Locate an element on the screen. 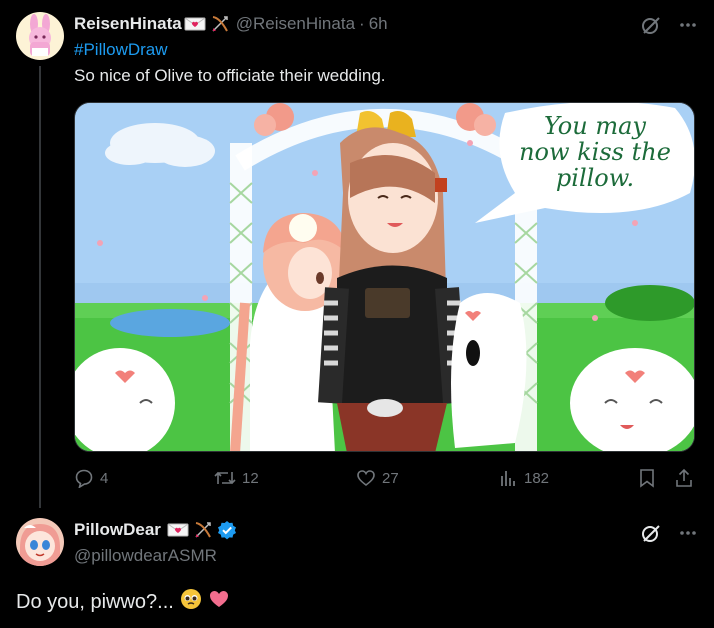 This screenshot has width=714, height=628. hashtag-link: #PillowDraw is located at coordinates (121, 50).